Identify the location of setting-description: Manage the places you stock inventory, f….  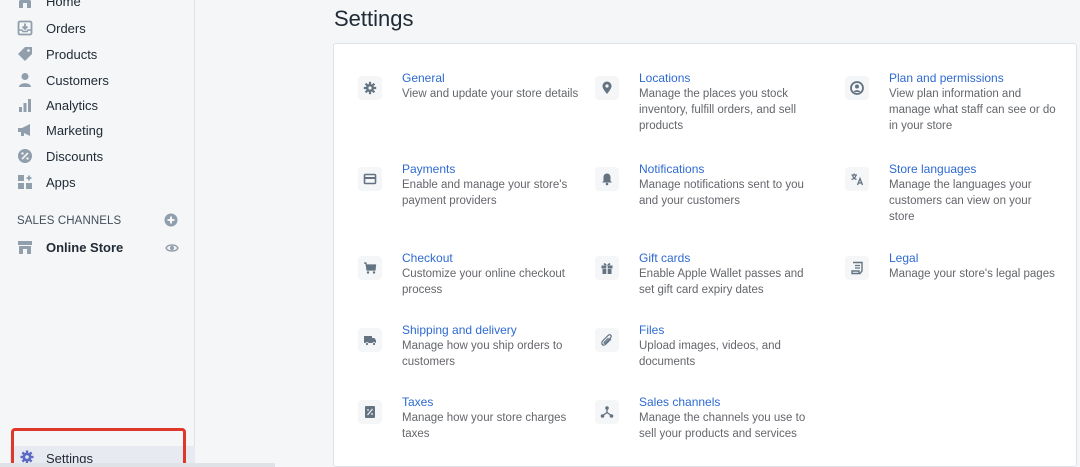
(718, 110).